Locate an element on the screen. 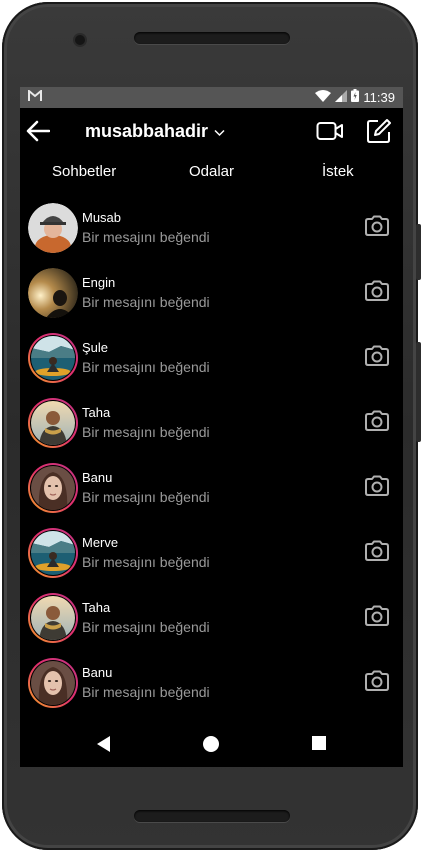 The height and width of the screenshot is (853, 426). status-time: 11:39 is located at coordinates (379, 97).